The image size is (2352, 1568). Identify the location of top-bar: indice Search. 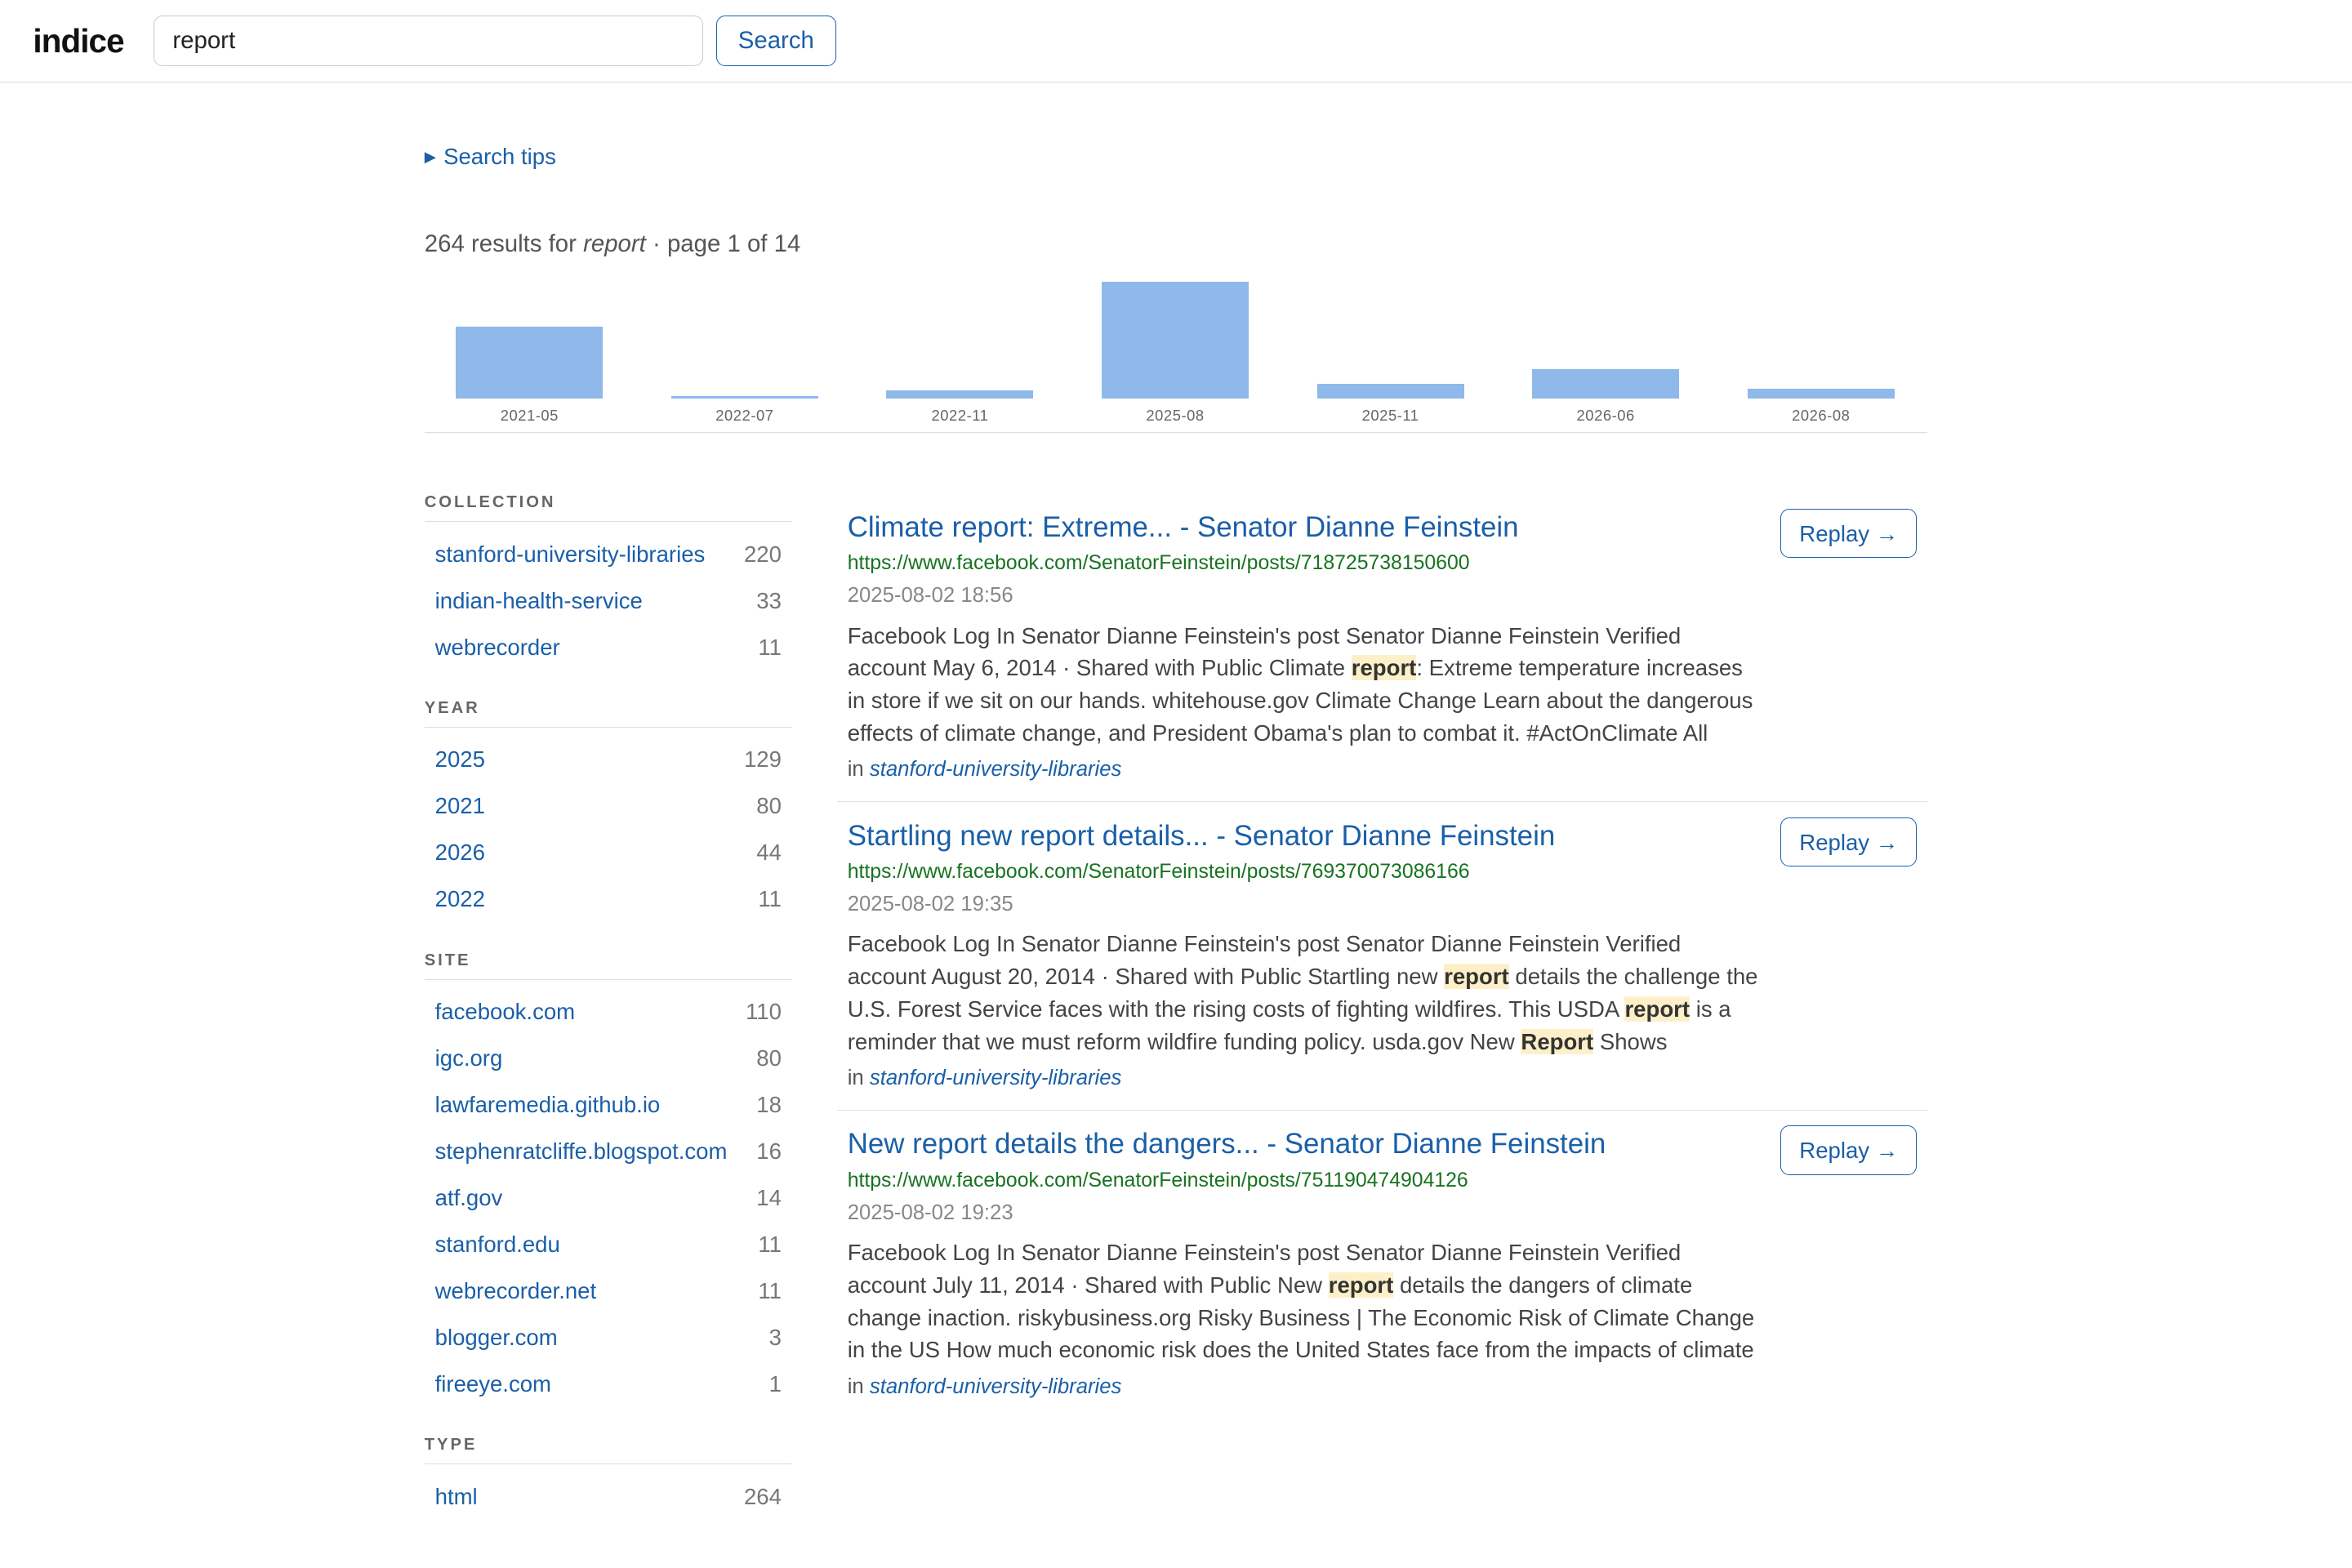
(1176, 41).